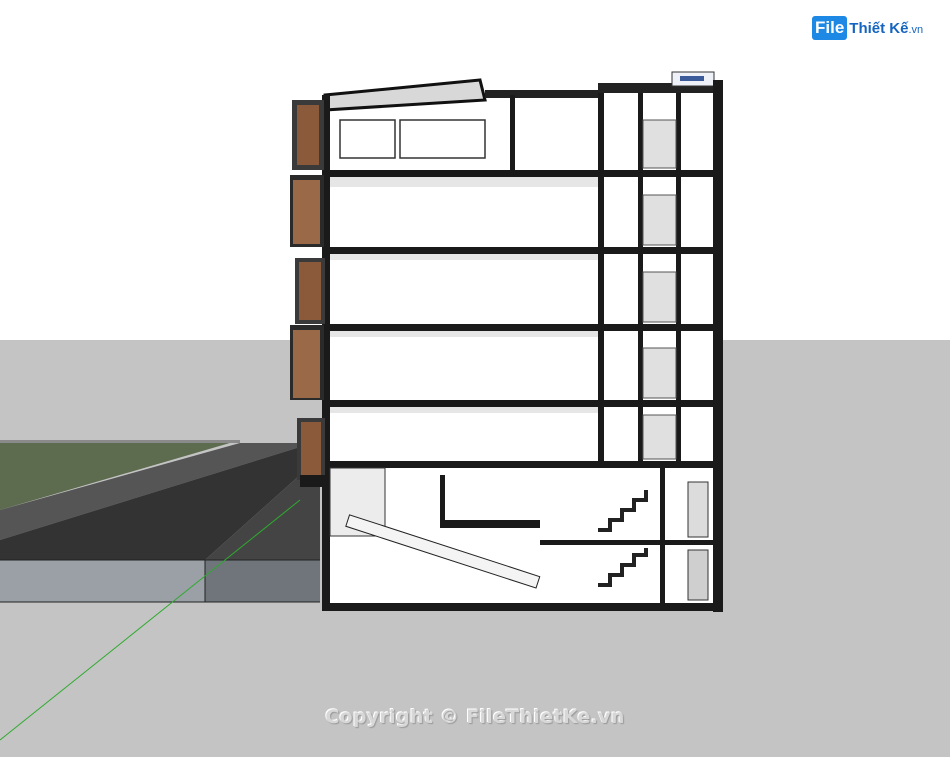  I want to click on sidewalk-front-face, so click(262, 581).